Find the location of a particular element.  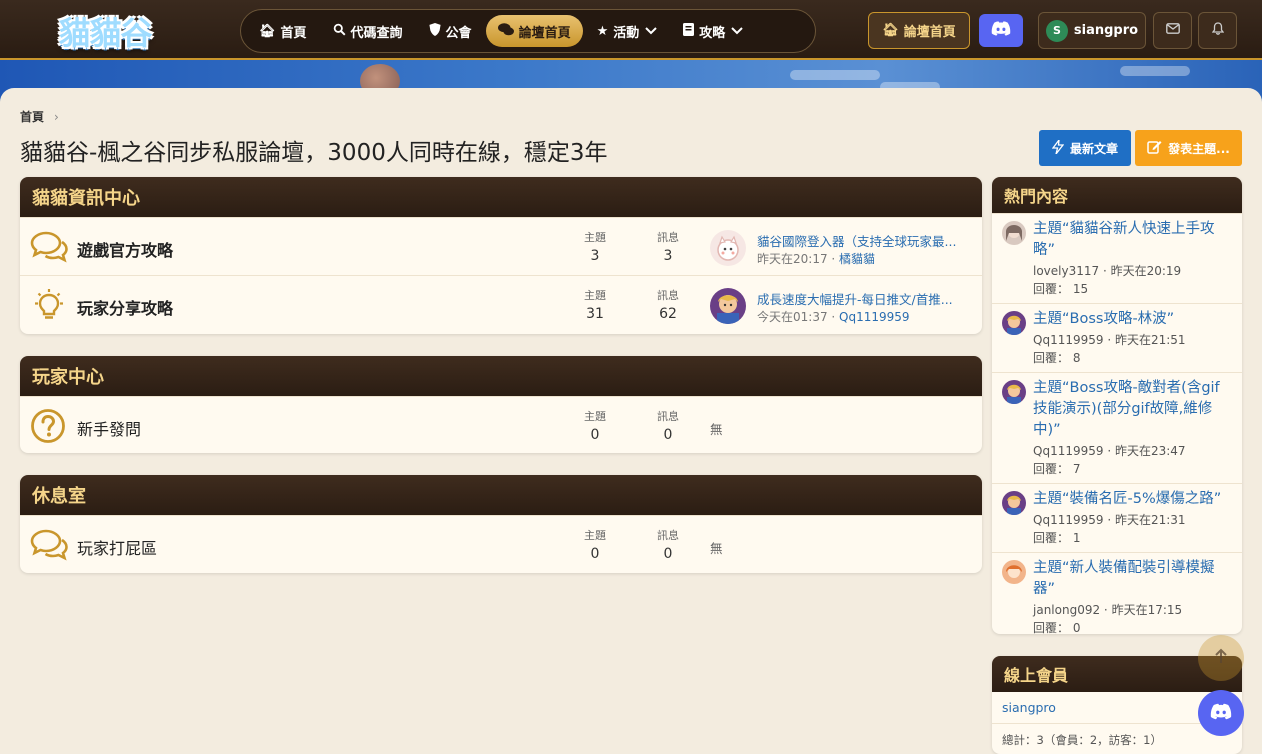

edit-icon is located at coordinates (1154, 148).